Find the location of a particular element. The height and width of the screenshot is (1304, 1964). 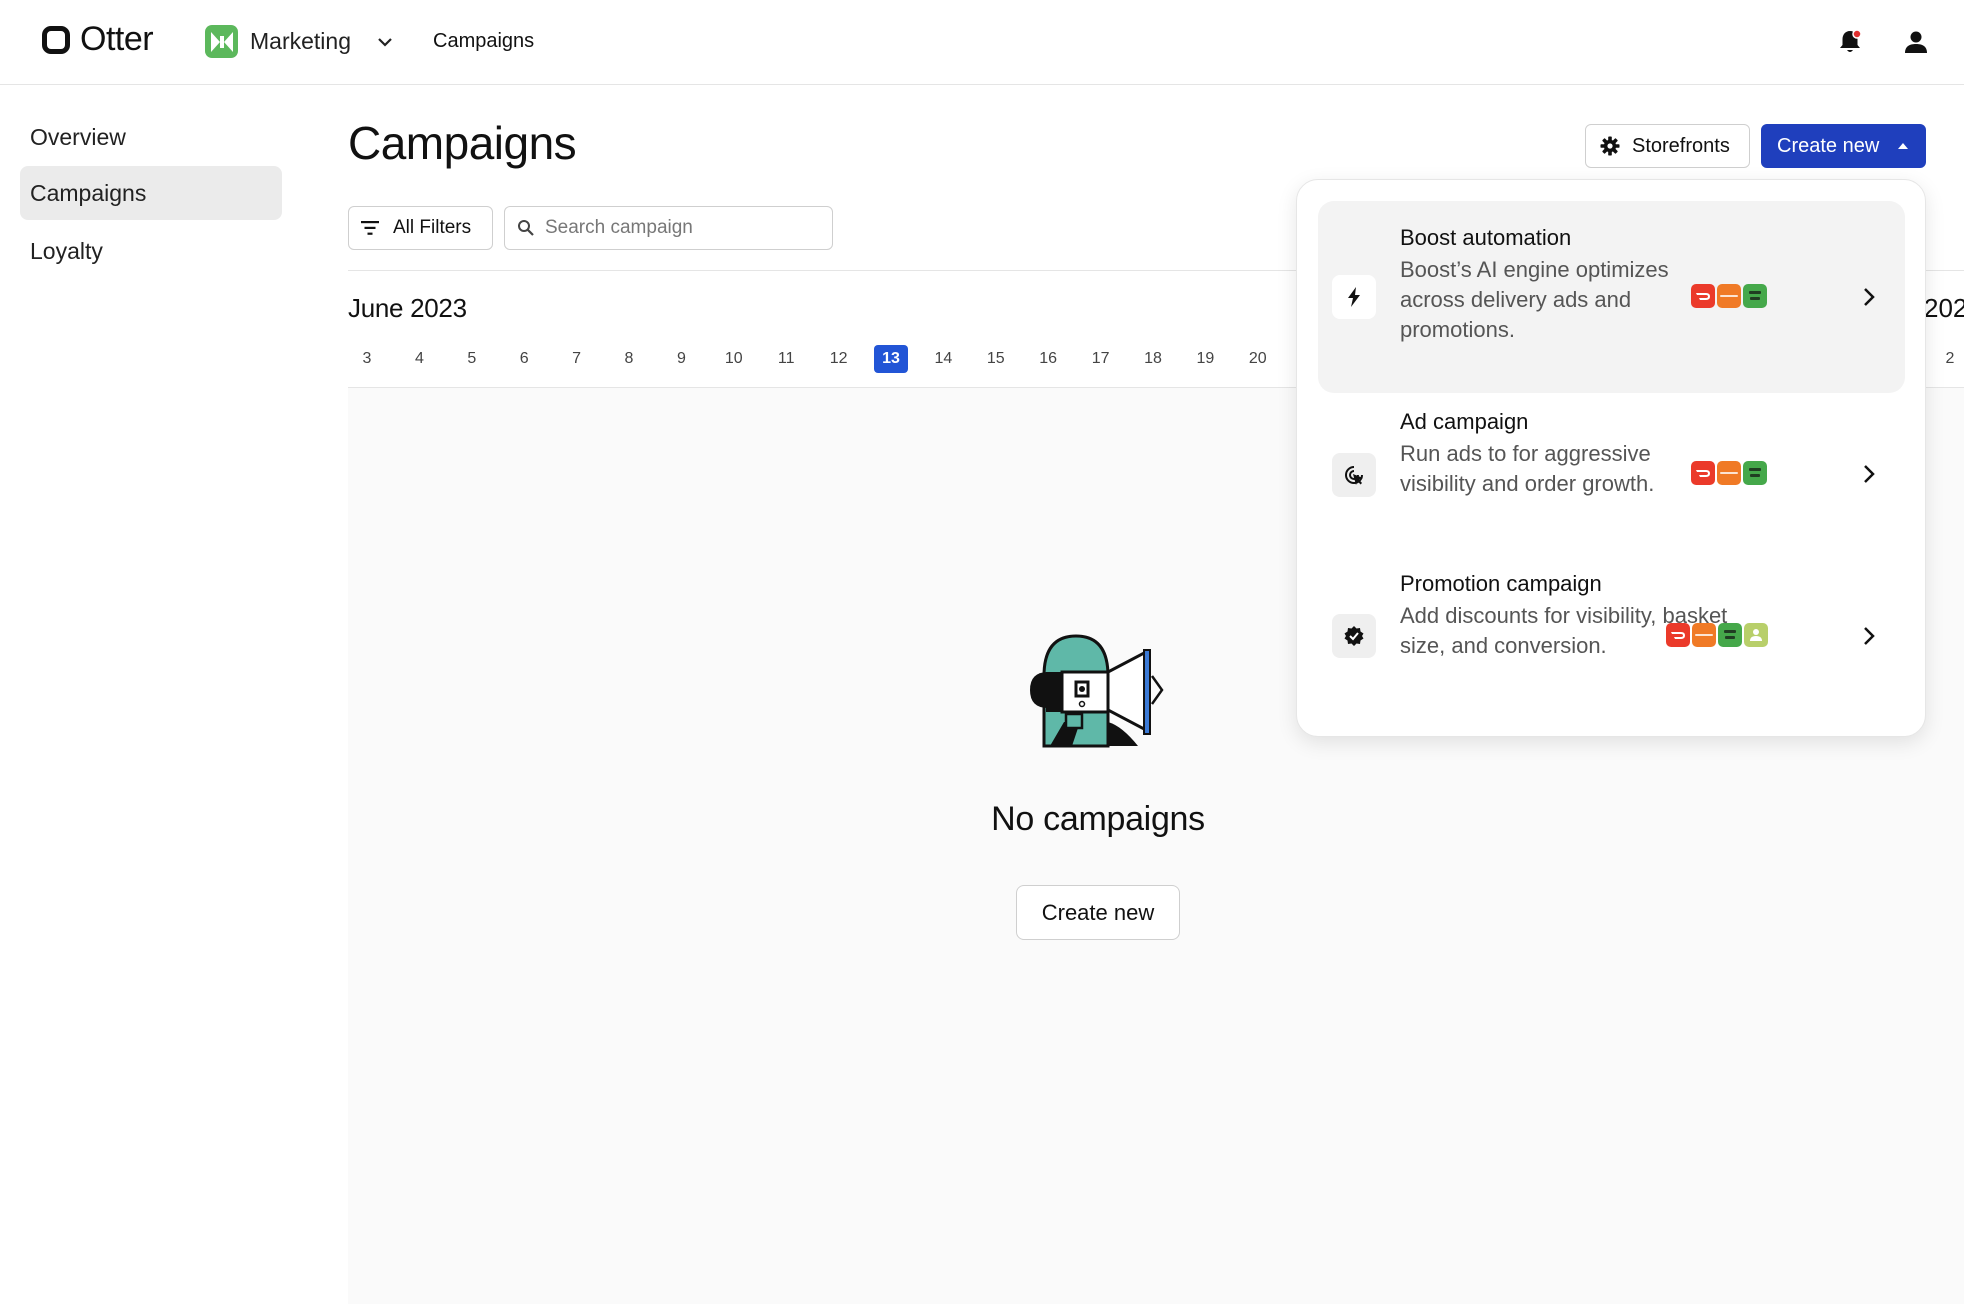

day-cell: 12 is located at coordinates (839, 359).